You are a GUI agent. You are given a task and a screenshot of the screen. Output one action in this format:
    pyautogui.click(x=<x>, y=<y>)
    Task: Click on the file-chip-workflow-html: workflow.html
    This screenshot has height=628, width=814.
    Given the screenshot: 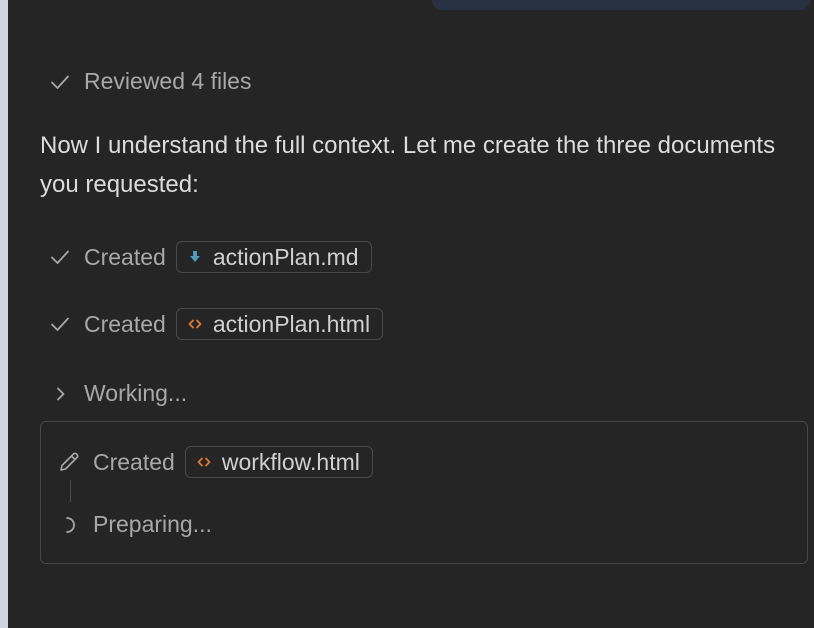 What is the action you would take?
    pyautogui.click(x=278, y=462)
    